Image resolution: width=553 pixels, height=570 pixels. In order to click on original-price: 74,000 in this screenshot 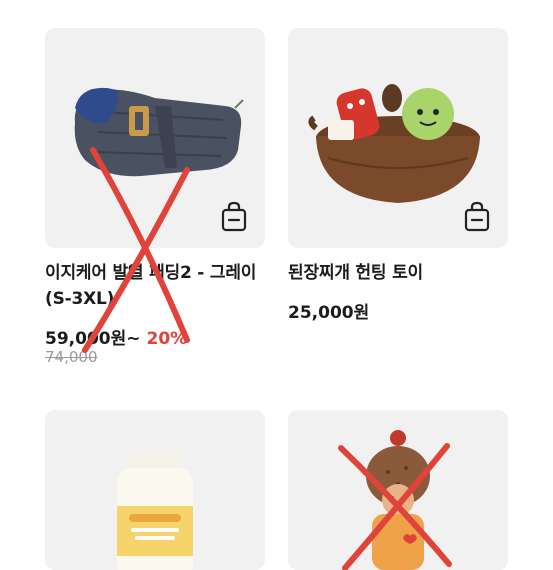, I will do `click(71, 357)`.